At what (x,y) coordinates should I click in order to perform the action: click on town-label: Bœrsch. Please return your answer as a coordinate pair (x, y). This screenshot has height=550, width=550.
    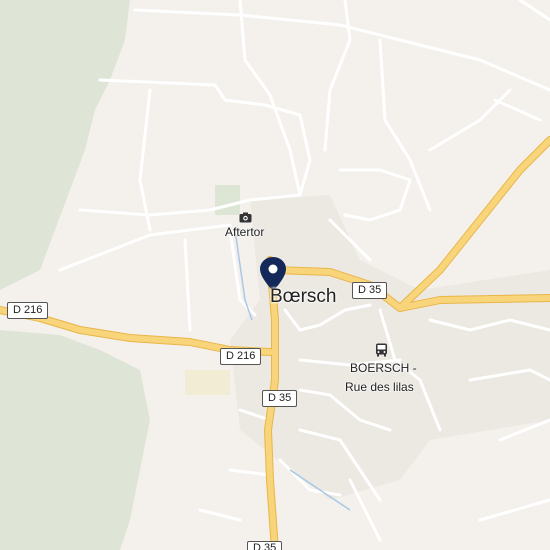
    Looking at the image, I should click on (303, 297).